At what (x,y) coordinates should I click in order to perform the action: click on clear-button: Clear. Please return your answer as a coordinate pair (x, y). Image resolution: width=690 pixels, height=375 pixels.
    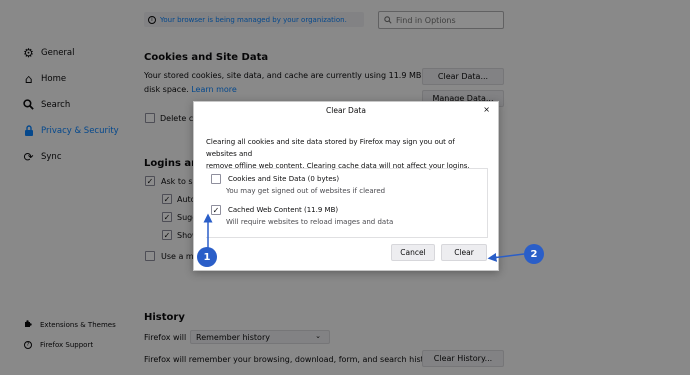
    Looking at the image, I should click on (464, 252).